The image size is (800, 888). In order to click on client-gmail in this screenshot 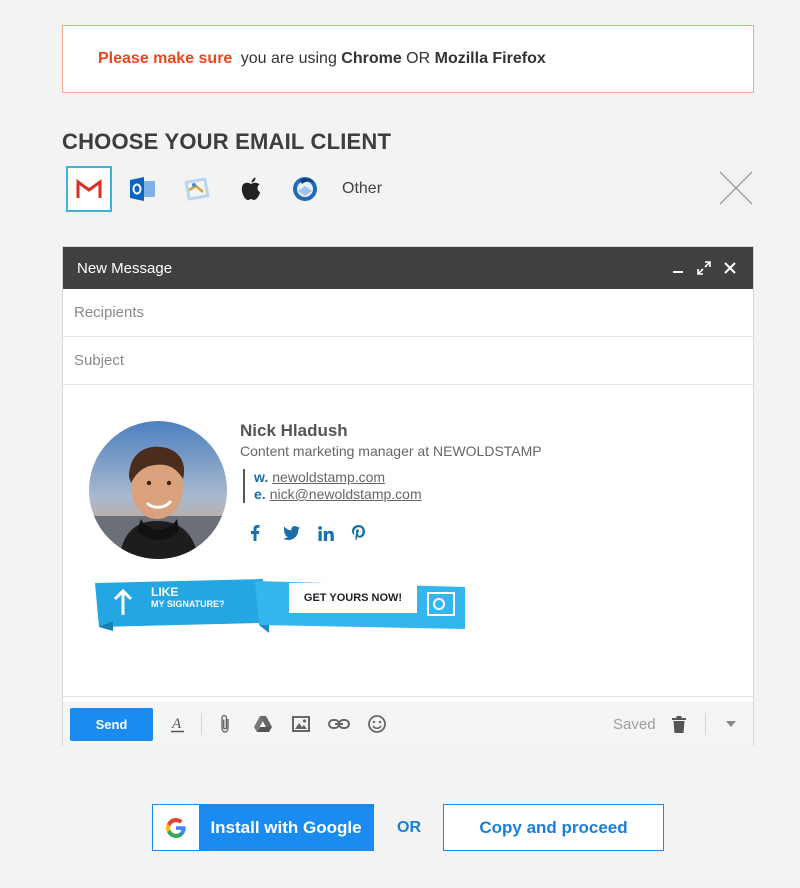, I will do `click(89, 188)`.